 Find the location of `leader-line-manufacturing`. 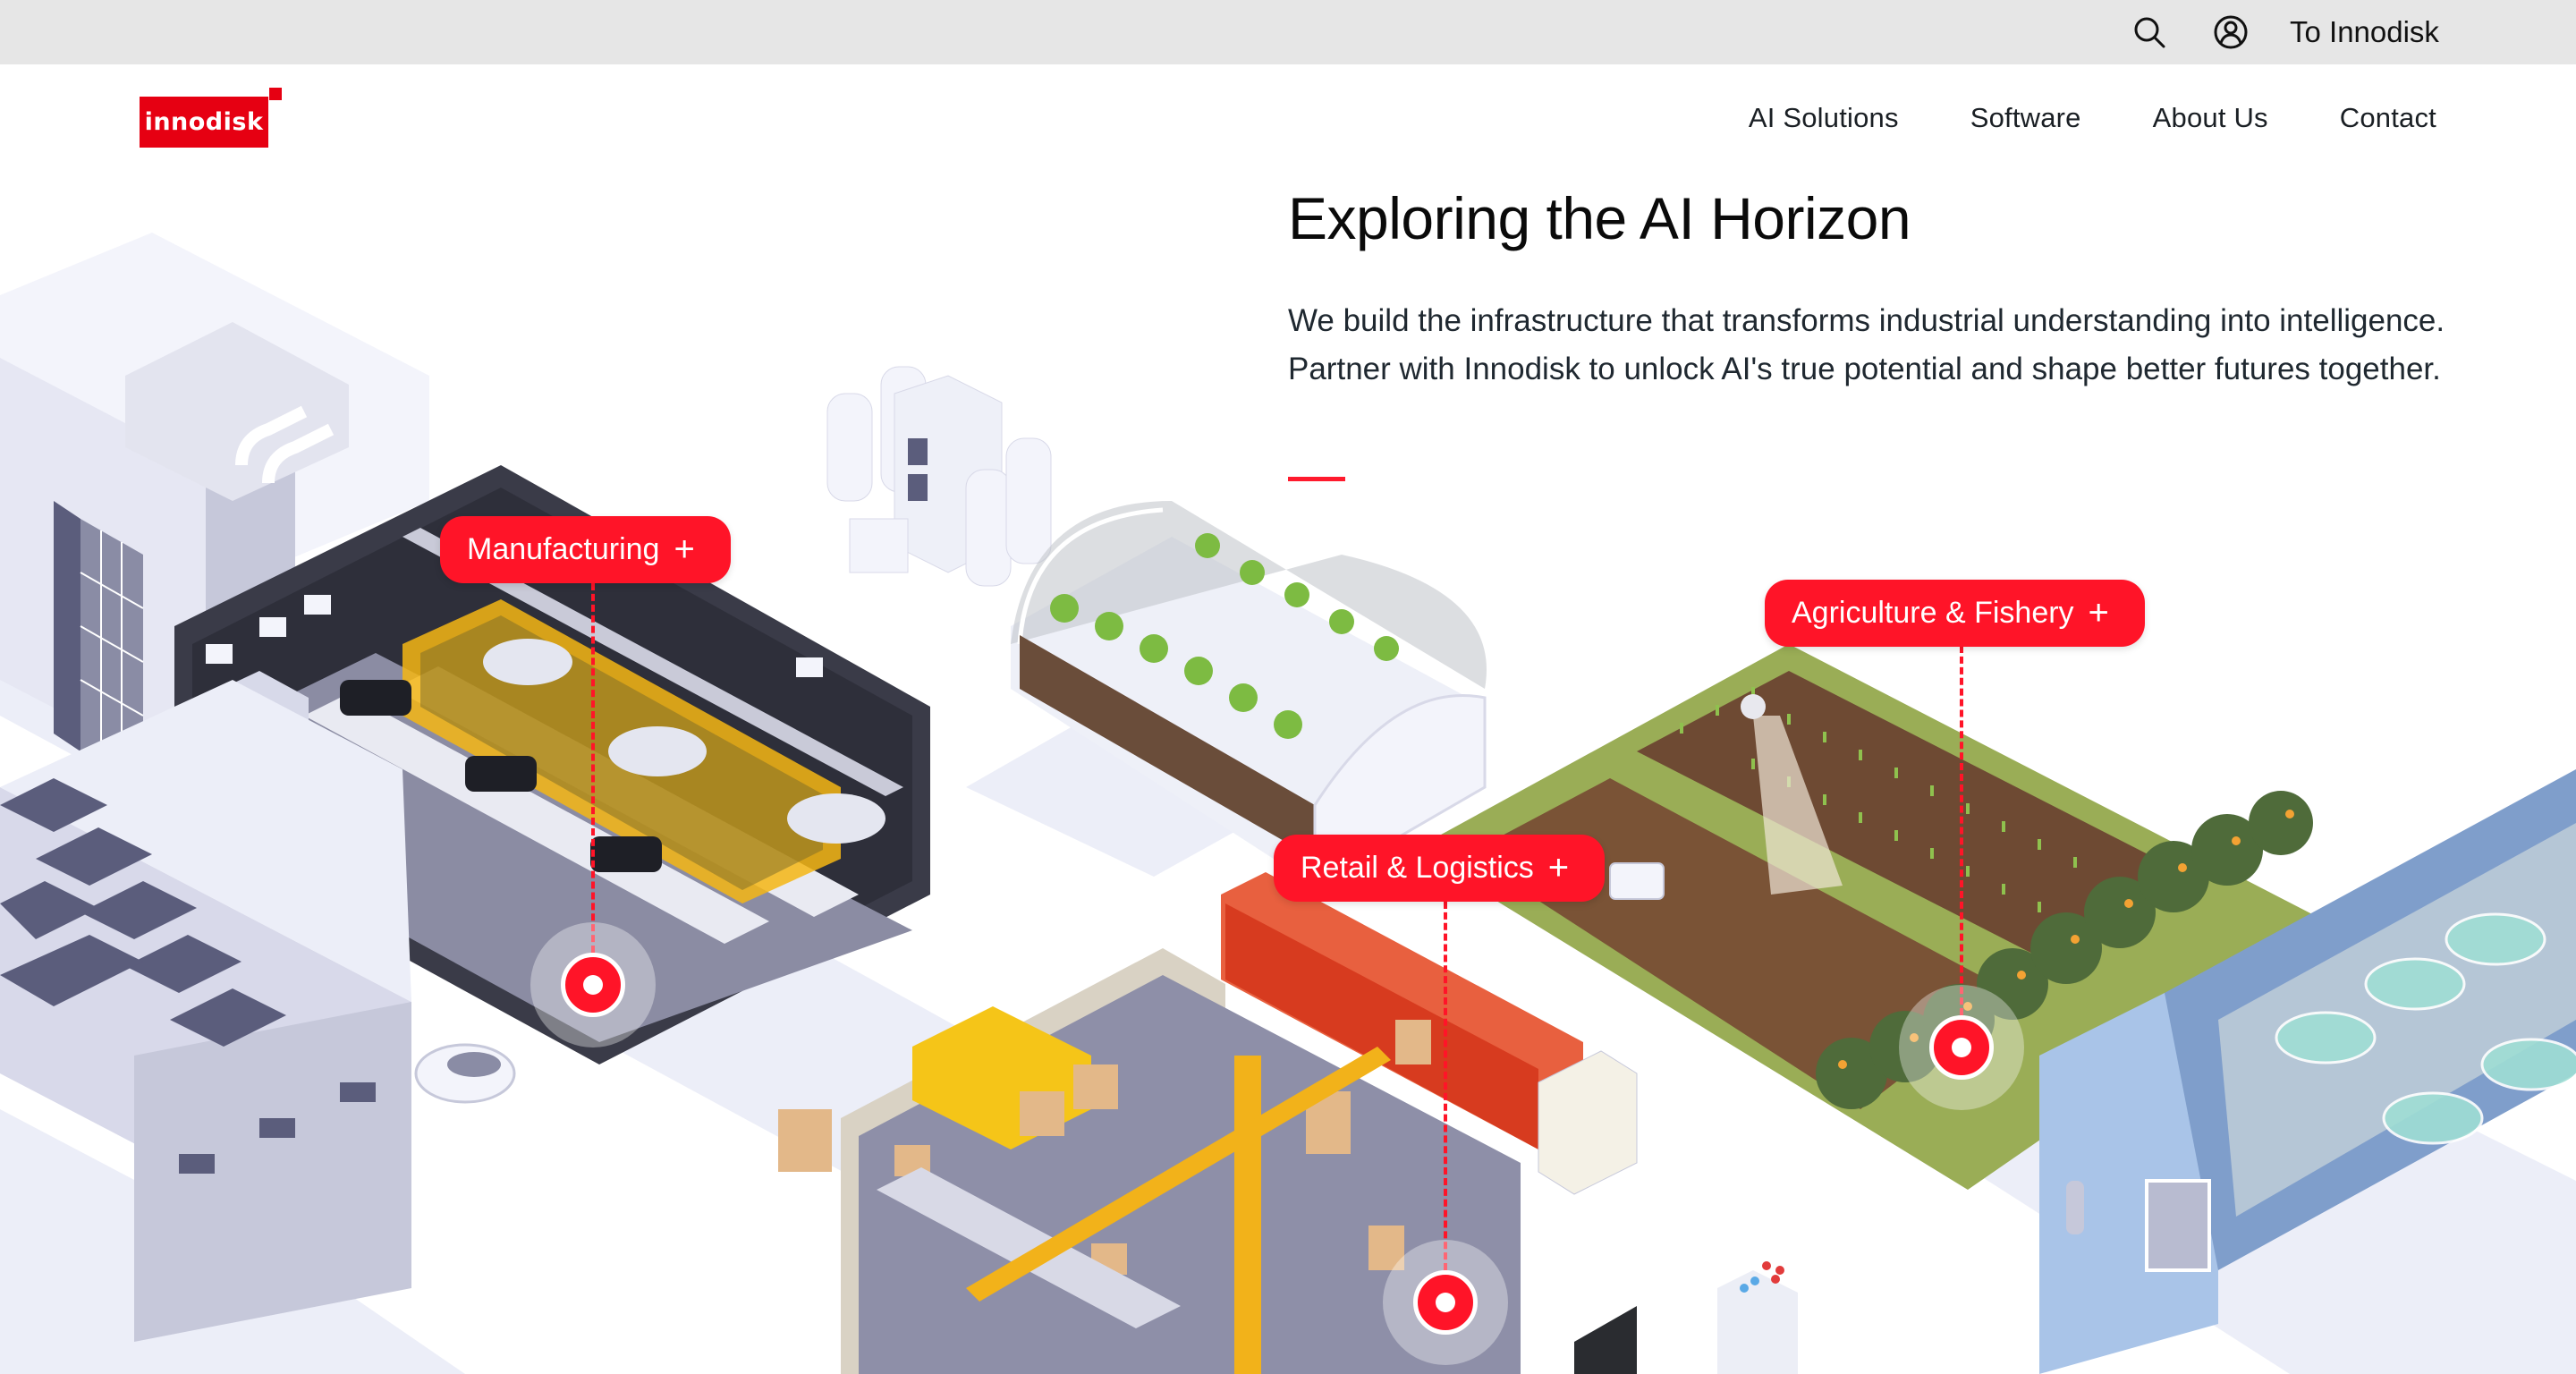

leader-line-manufacturing is located at coordinates (593, 768).